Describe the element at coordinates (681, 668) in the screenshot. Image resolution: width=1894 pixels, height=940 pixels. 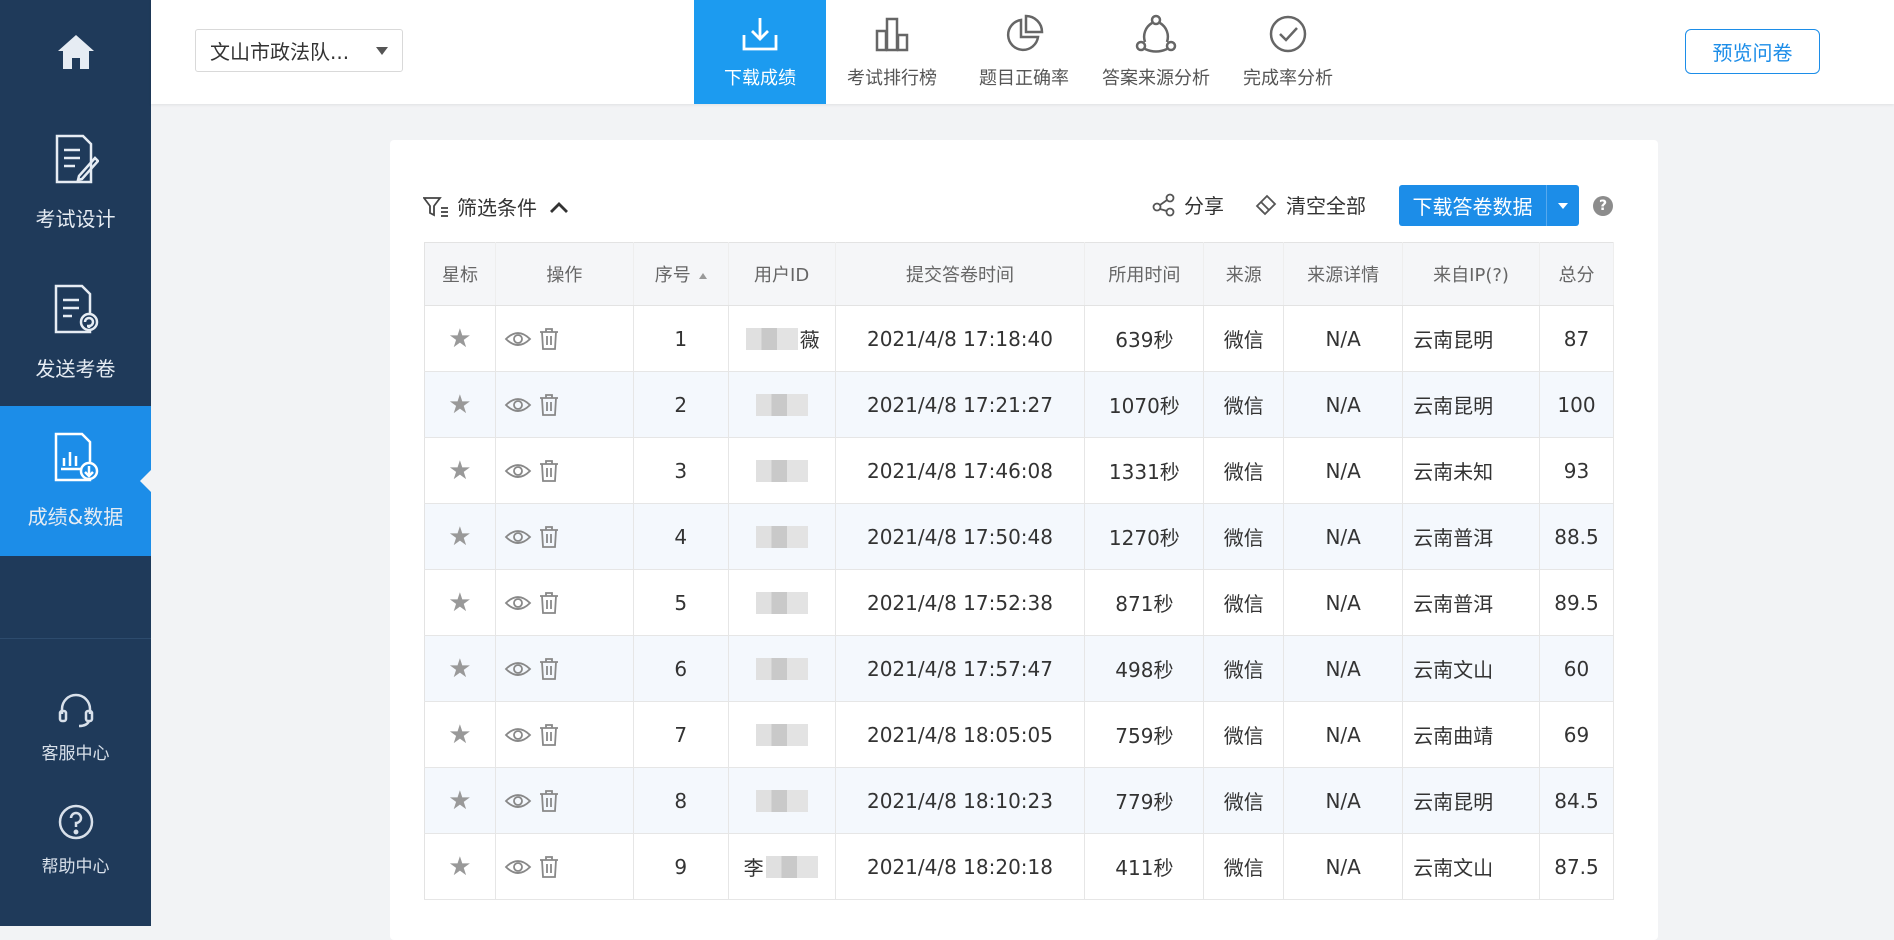
I see `index-cell: 6` at that location.